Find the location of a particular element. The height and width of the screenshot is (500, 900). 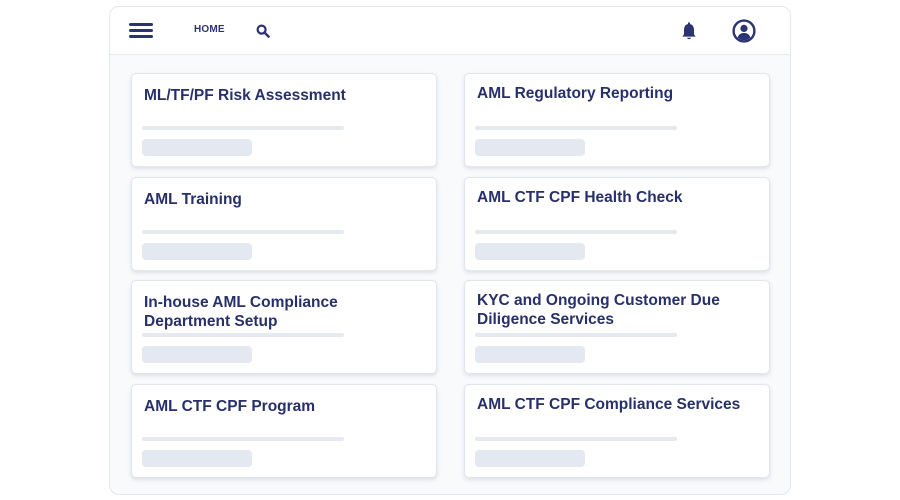

card-title: AML Regulatory Reporting is located at coordinates (575, 93).